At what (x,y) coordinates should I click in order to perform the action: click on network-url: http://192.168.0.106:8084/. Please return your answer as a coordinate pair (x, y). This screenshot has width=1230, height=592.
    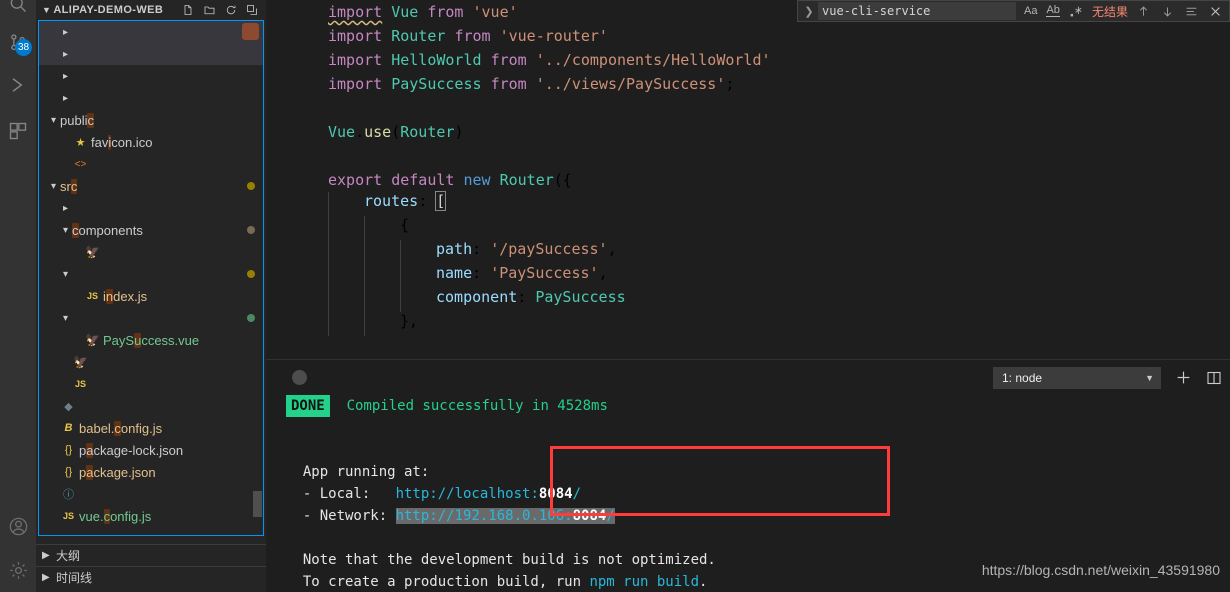
    Looking at the image, I should click on (505, 516).